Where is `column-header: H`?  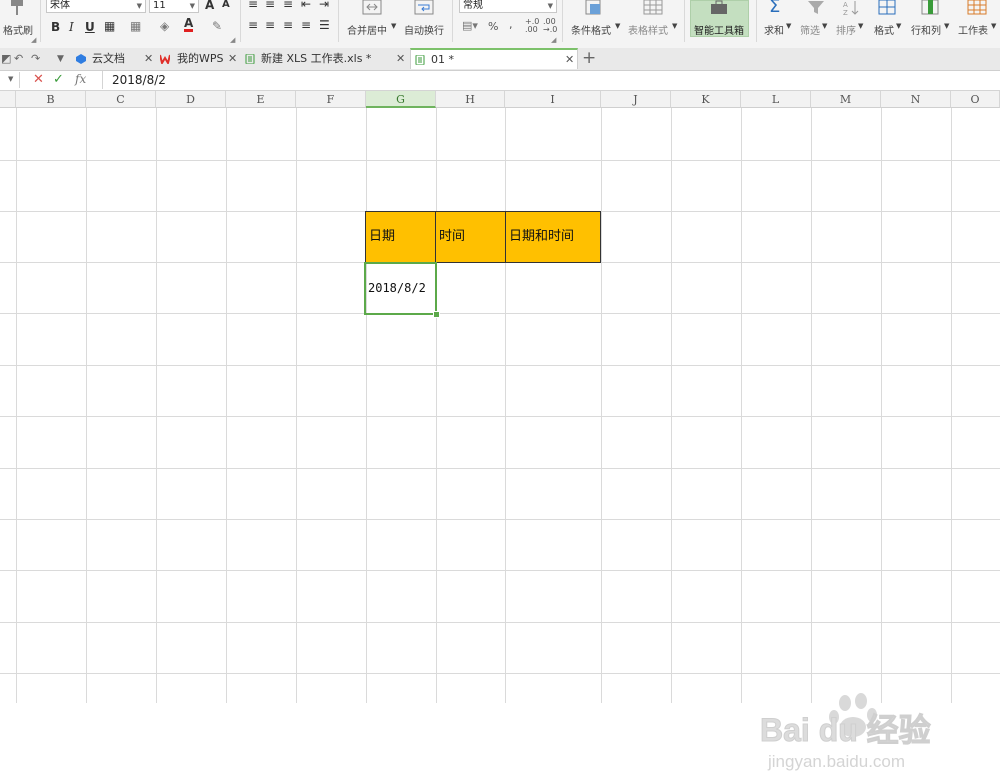 column-header: H is located at coordinates (470, 99).